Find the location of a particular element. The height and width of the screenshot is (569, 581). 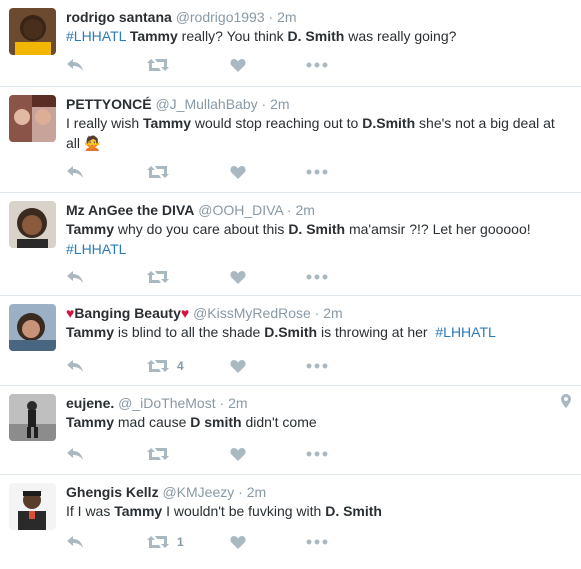

user-handle: @_iDoTheMost is located at coordinates (166, 403).